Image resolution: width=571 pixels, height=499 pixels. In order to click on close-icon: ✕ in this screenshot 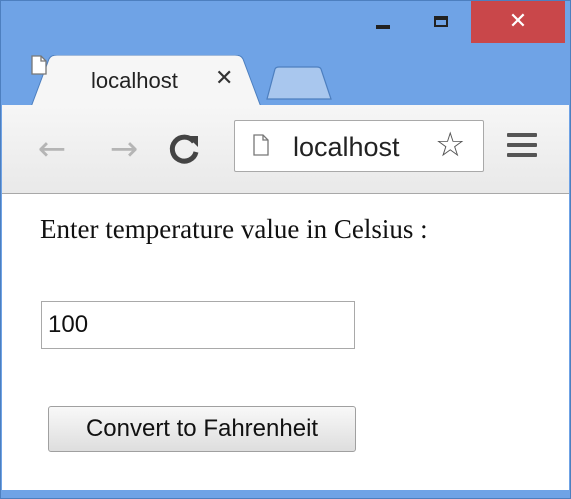, I will do `click(518, 21)`.